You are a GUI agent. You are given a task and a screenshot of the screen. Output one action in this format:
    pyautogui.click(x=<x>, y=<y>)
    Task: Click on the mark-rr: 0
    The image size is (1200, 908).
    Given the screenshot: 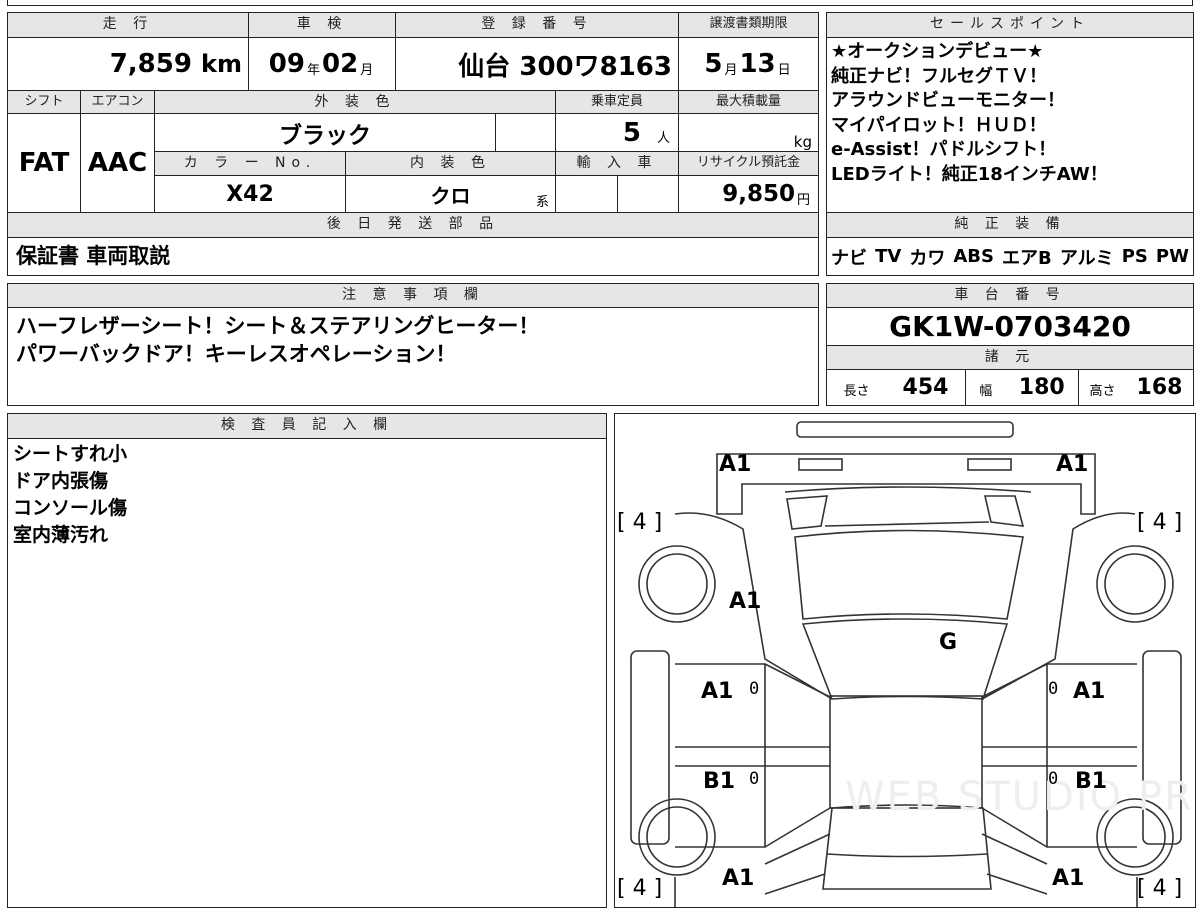 What is the action you would take?
    pyautogui.click(x=1053, y=779)
    